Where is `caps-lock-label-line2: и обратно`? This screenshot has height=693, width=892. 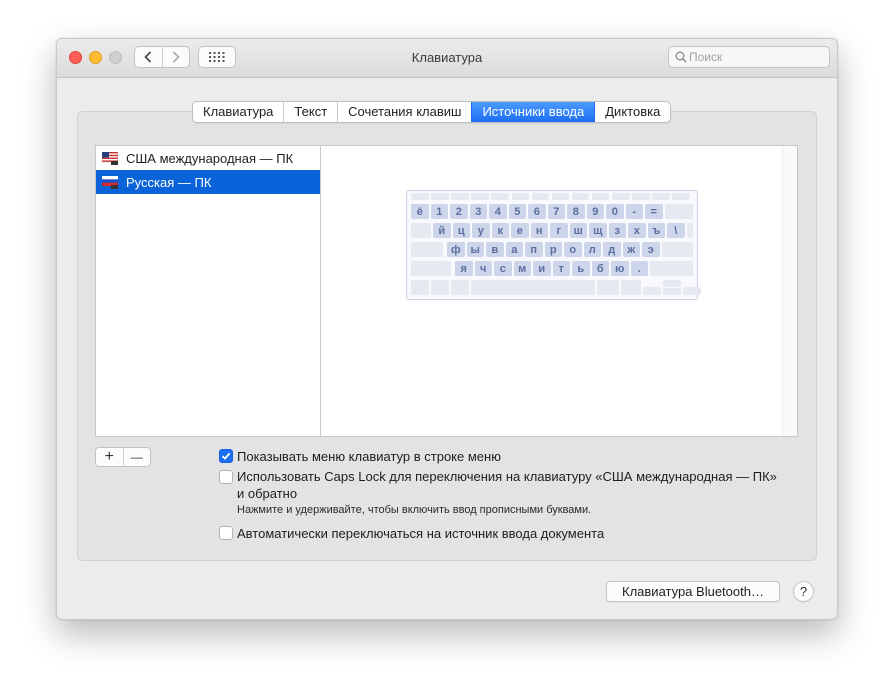
caps-lock-label-line2: и обратно is located at coordinates (267, 493).